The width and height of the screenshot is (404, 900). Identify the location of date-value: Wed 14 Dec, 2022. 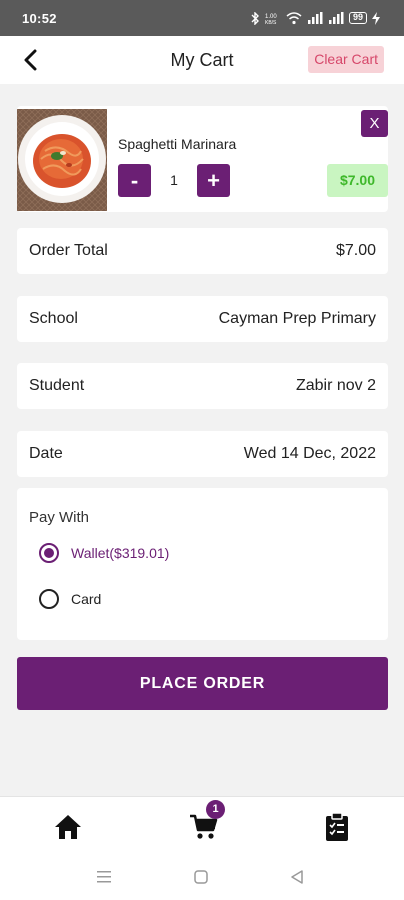
(309, 453).